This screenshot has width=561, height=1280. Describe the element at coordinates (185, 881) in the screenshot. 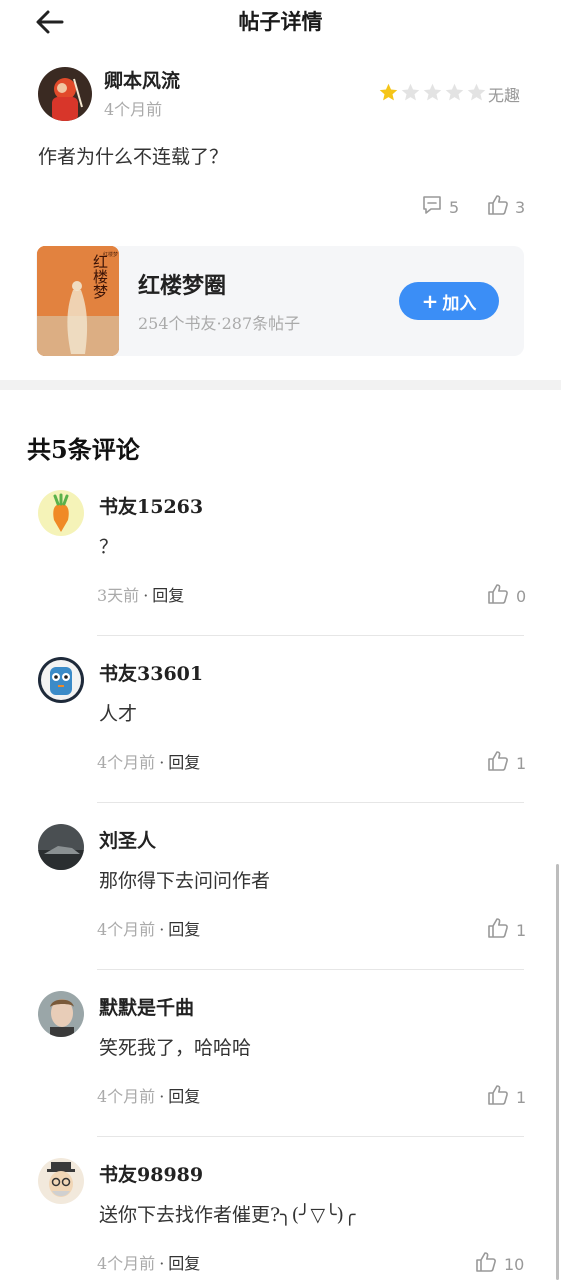

I see `comment-text: 那你得下去问问作者` at that location.